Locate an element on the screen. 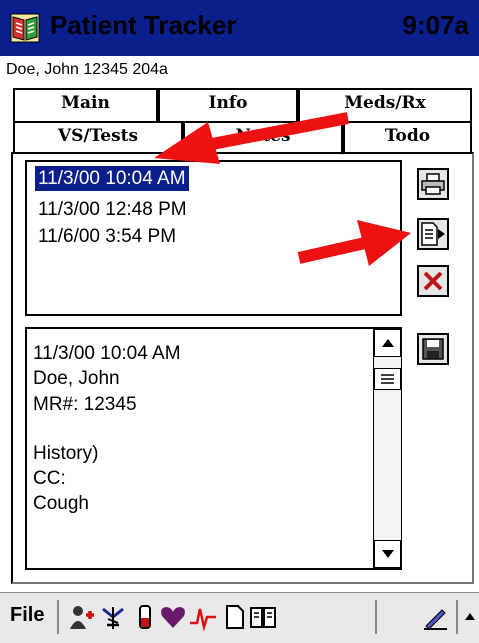 The width and height of the screenshot is (479, 643). book-icon is located at coordinates (263, 617).